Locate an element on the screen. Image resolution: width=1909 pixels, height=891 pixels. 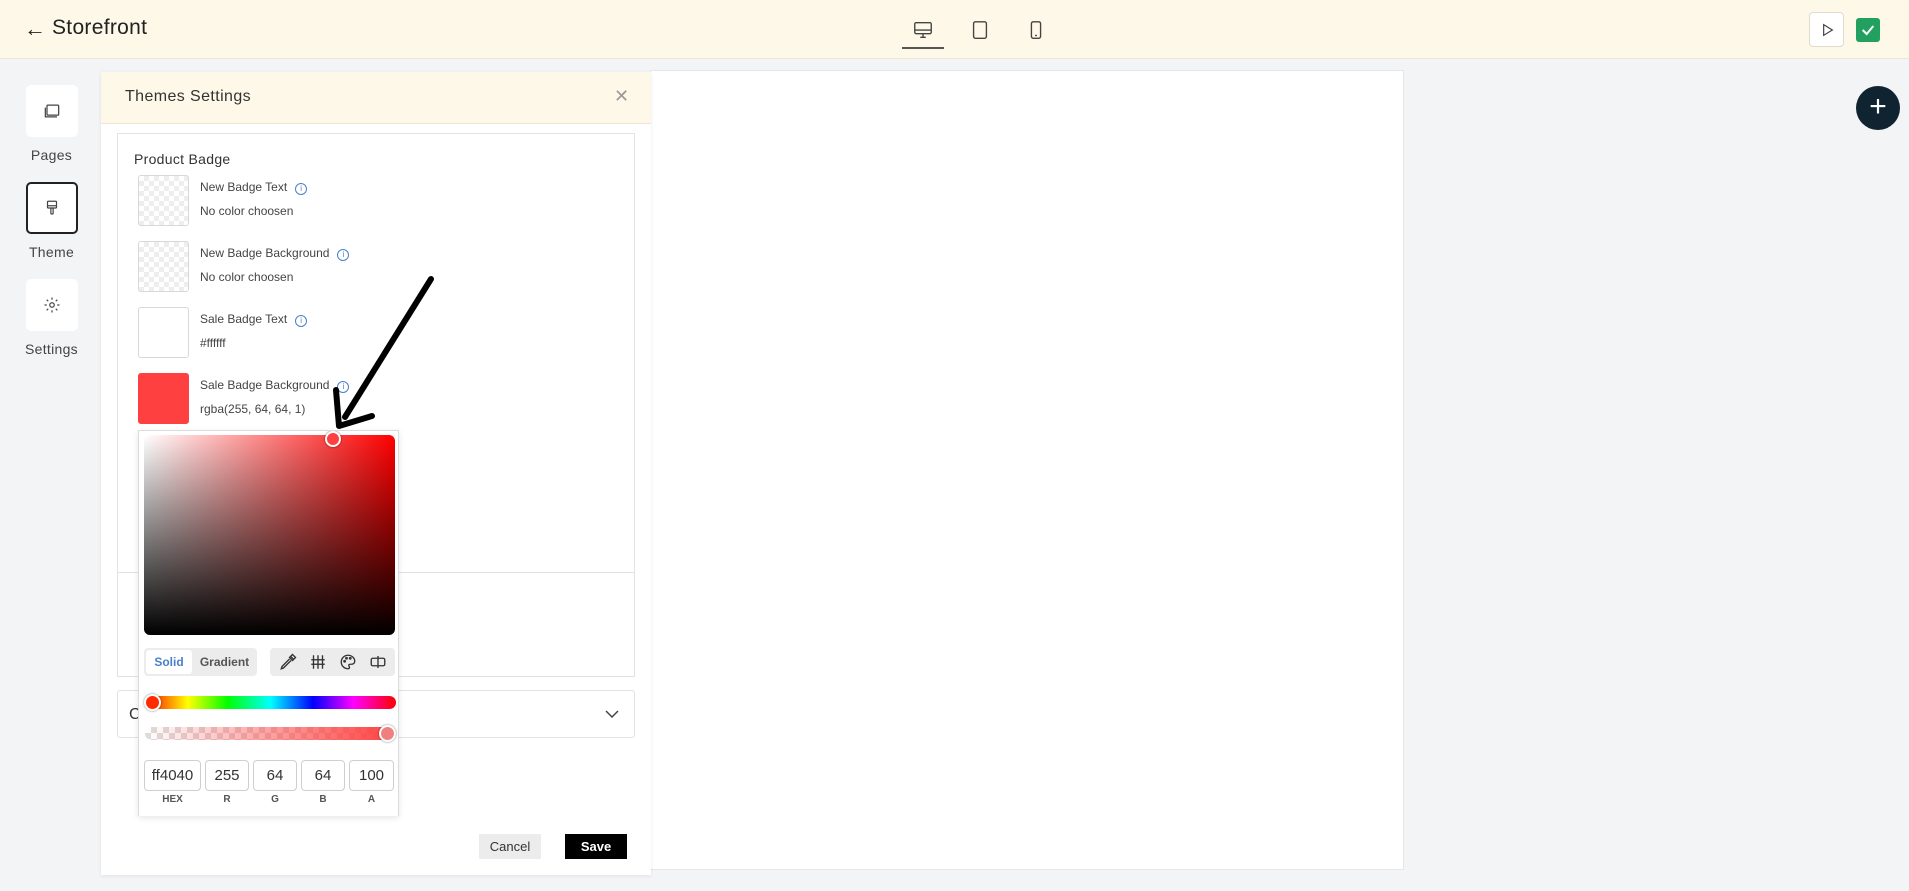
check-icon is located at coordinates (1868, 30).